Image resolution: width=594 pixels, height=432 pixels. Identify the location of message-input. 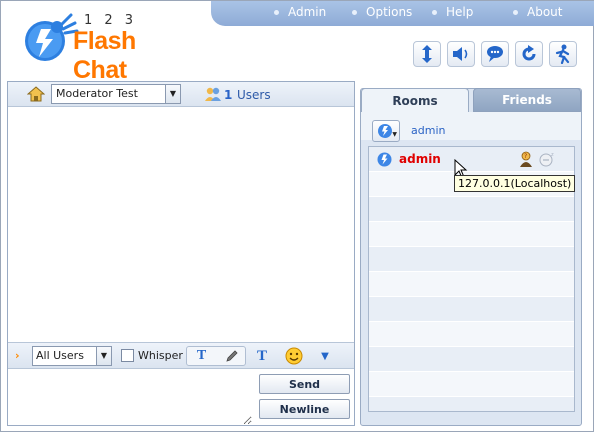
(130, 398).